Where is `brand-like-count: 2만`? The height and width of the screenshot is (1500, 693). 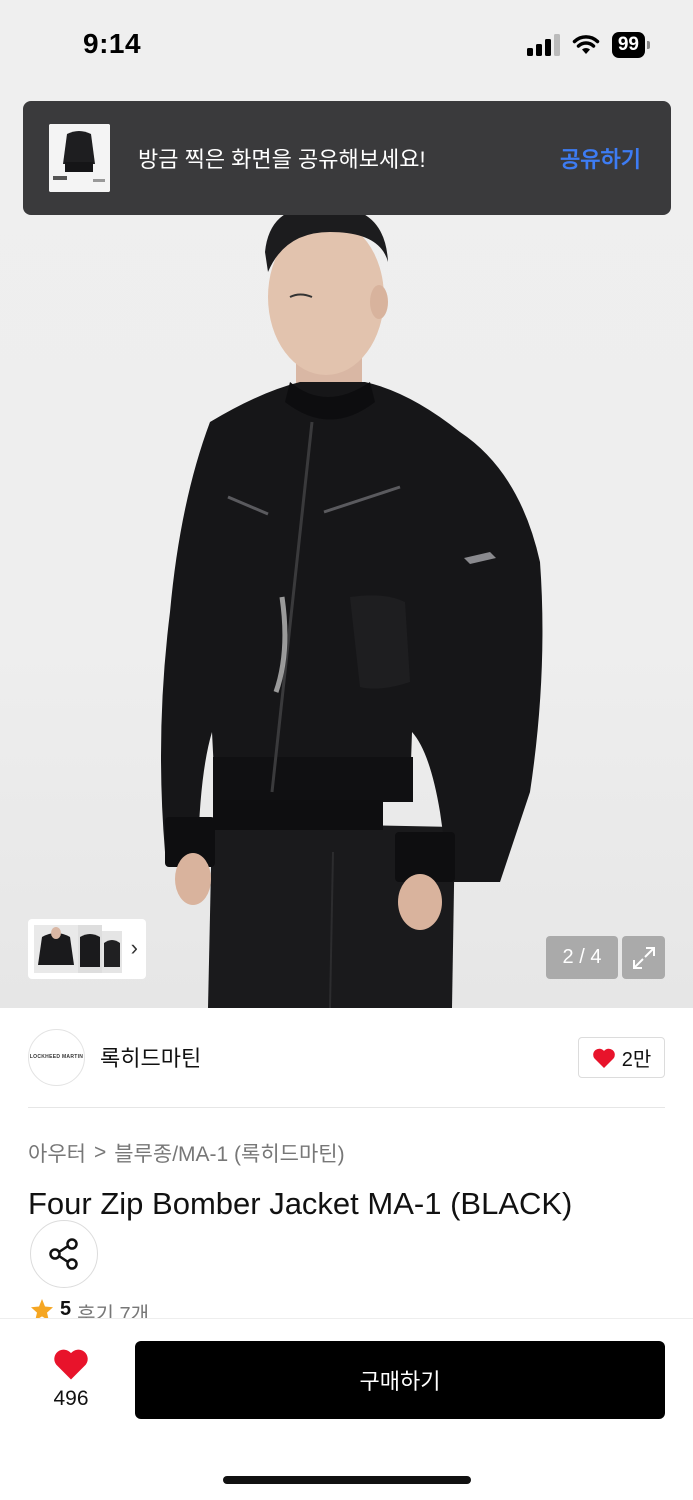
brand-like-count: 2만 is located at coordinates (636, 1060).